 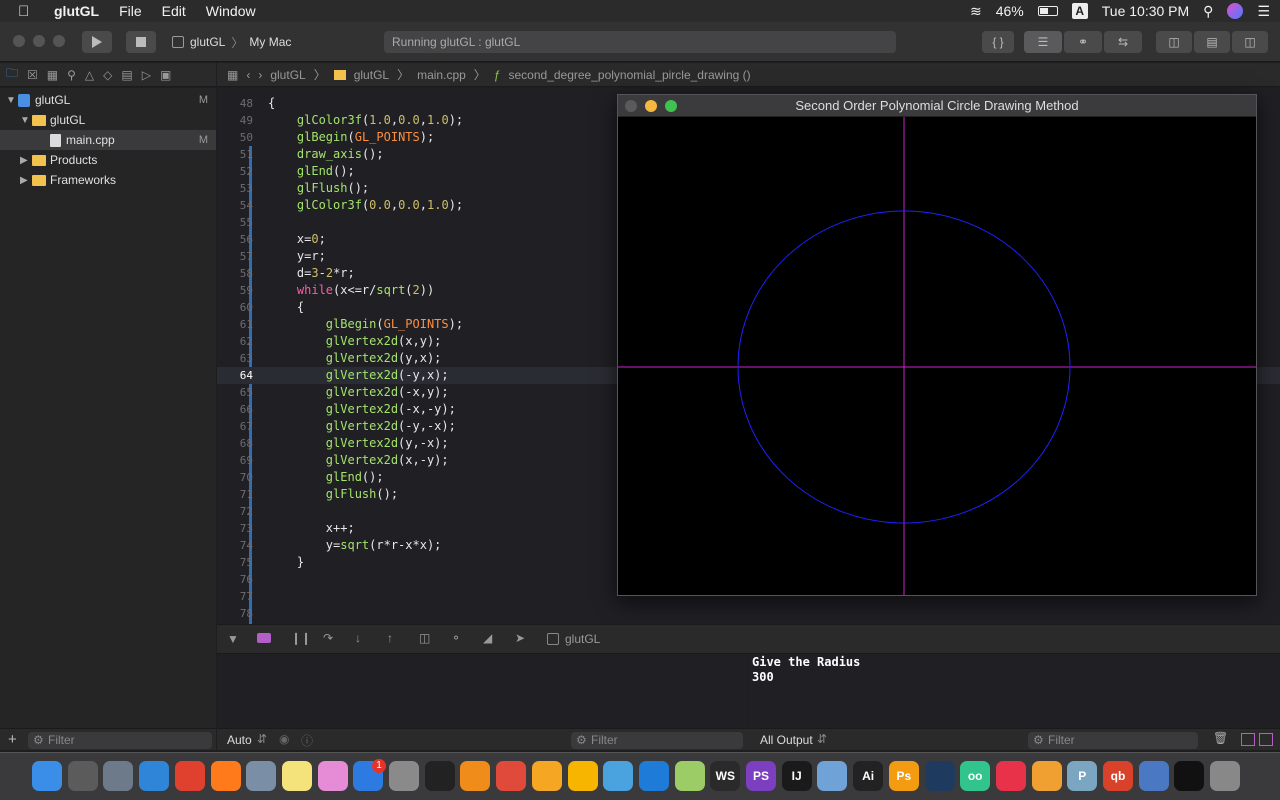 What do you see at coordinates (520, 638) in the screenshot?
I see `simulate-location-icon: ➤` at bounding box center [520, 638].